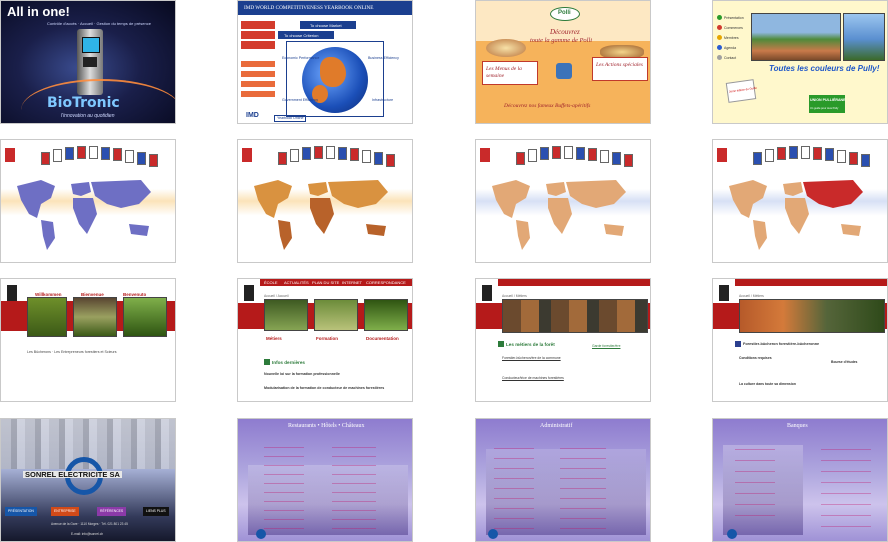 This screenshot has width=888, height=542. I want to click on quadrant-label: Infrastructure, so click(382, 100).